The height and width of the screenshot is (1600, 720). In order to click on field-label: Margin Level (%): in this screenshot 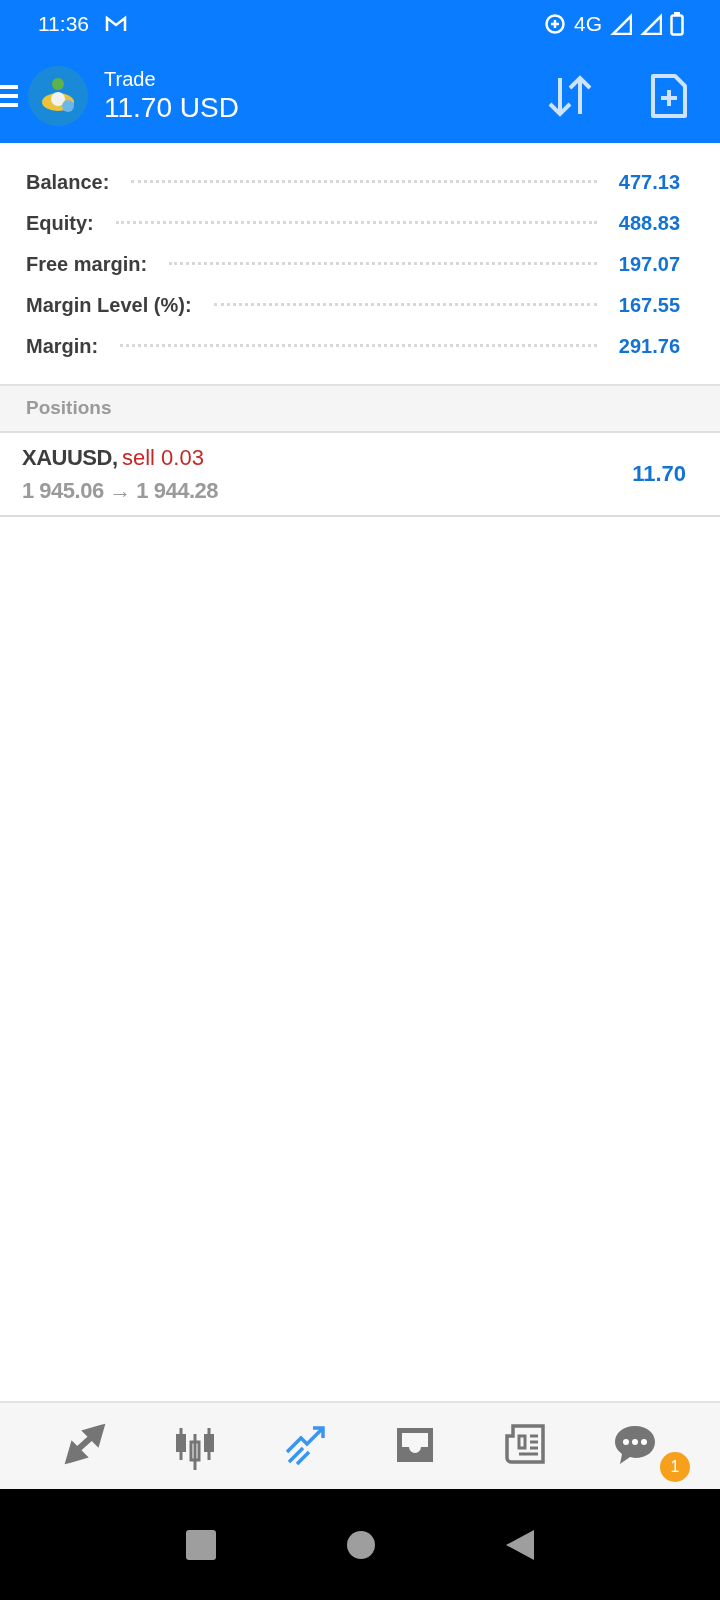, I will do `click(109, 305)`.